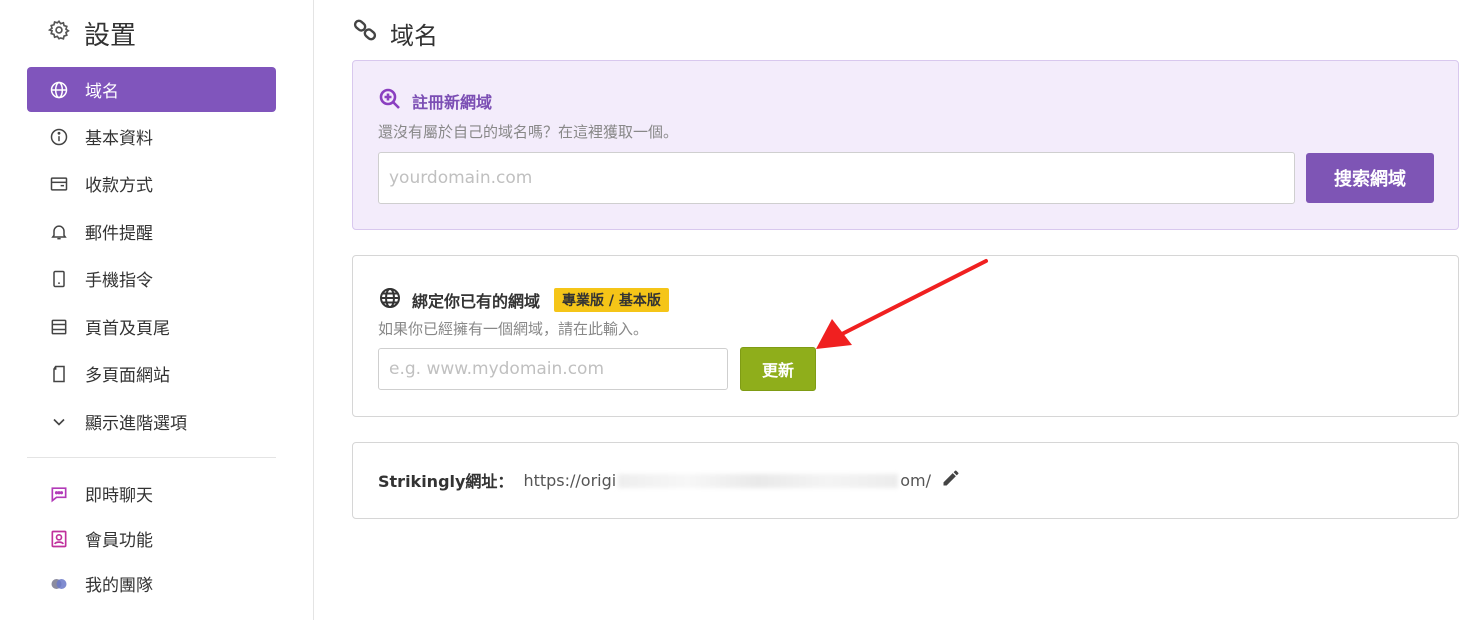 This screenshot has width=1471, height=620. I want to click on bind-title-text: 綁定你已有的網域, so click(476, 301).